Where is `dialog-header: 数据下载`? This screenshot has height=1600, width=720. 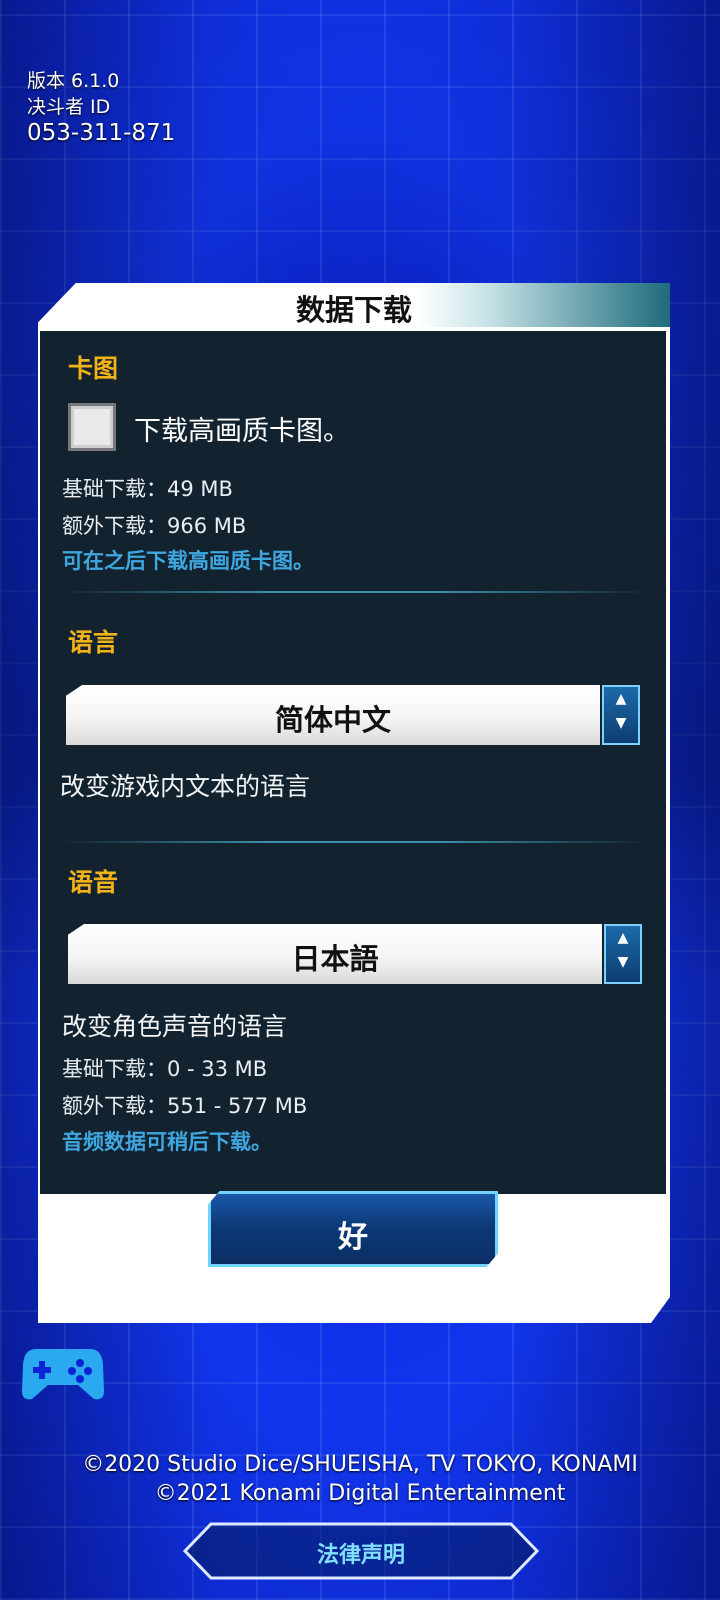 dialog-header: 数据下载 is located at coordinates (354, 305).